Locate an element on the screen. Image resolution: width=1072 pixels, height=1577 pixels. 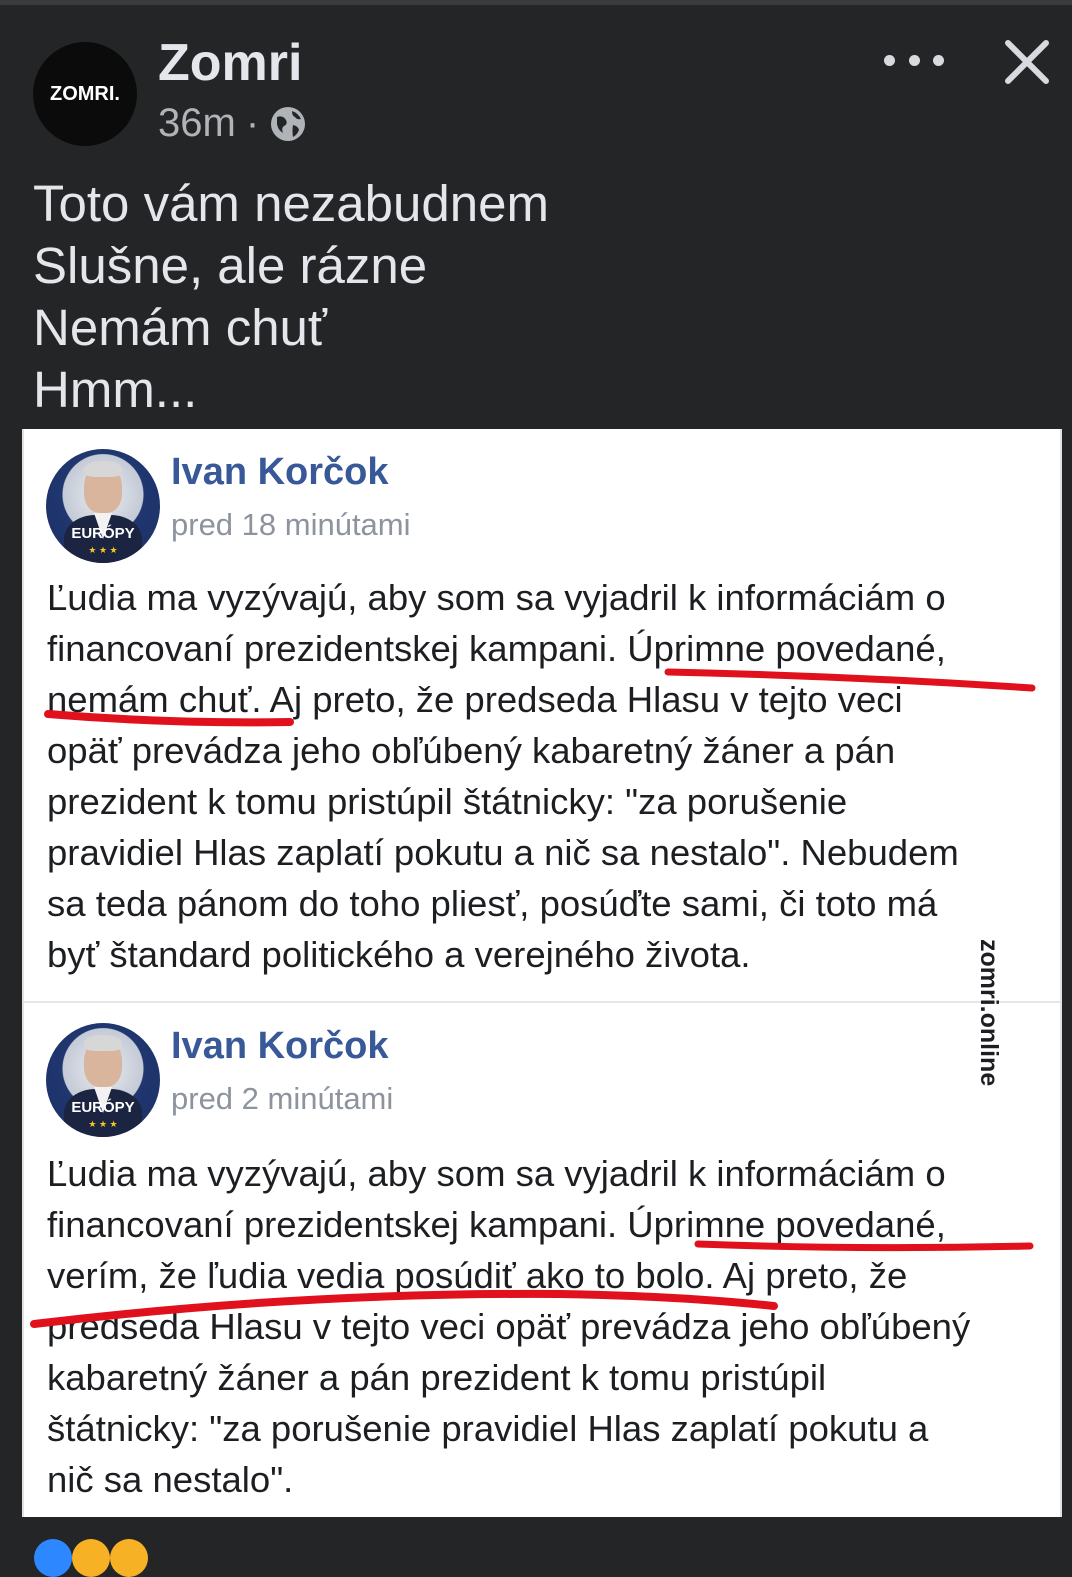
caption-line: Slušne, ale rázne is located at coordinates (230, 265).